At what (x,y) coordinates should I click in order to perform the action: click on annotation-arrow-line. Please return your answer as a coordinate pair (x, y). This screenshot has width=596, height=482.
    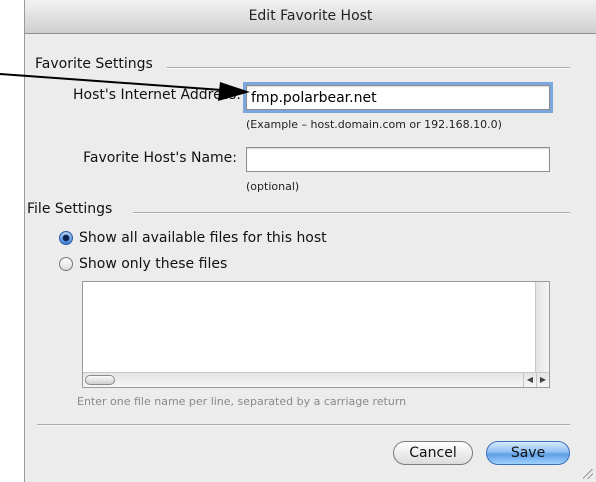
    Looking at the image, I should click on (111, 82).